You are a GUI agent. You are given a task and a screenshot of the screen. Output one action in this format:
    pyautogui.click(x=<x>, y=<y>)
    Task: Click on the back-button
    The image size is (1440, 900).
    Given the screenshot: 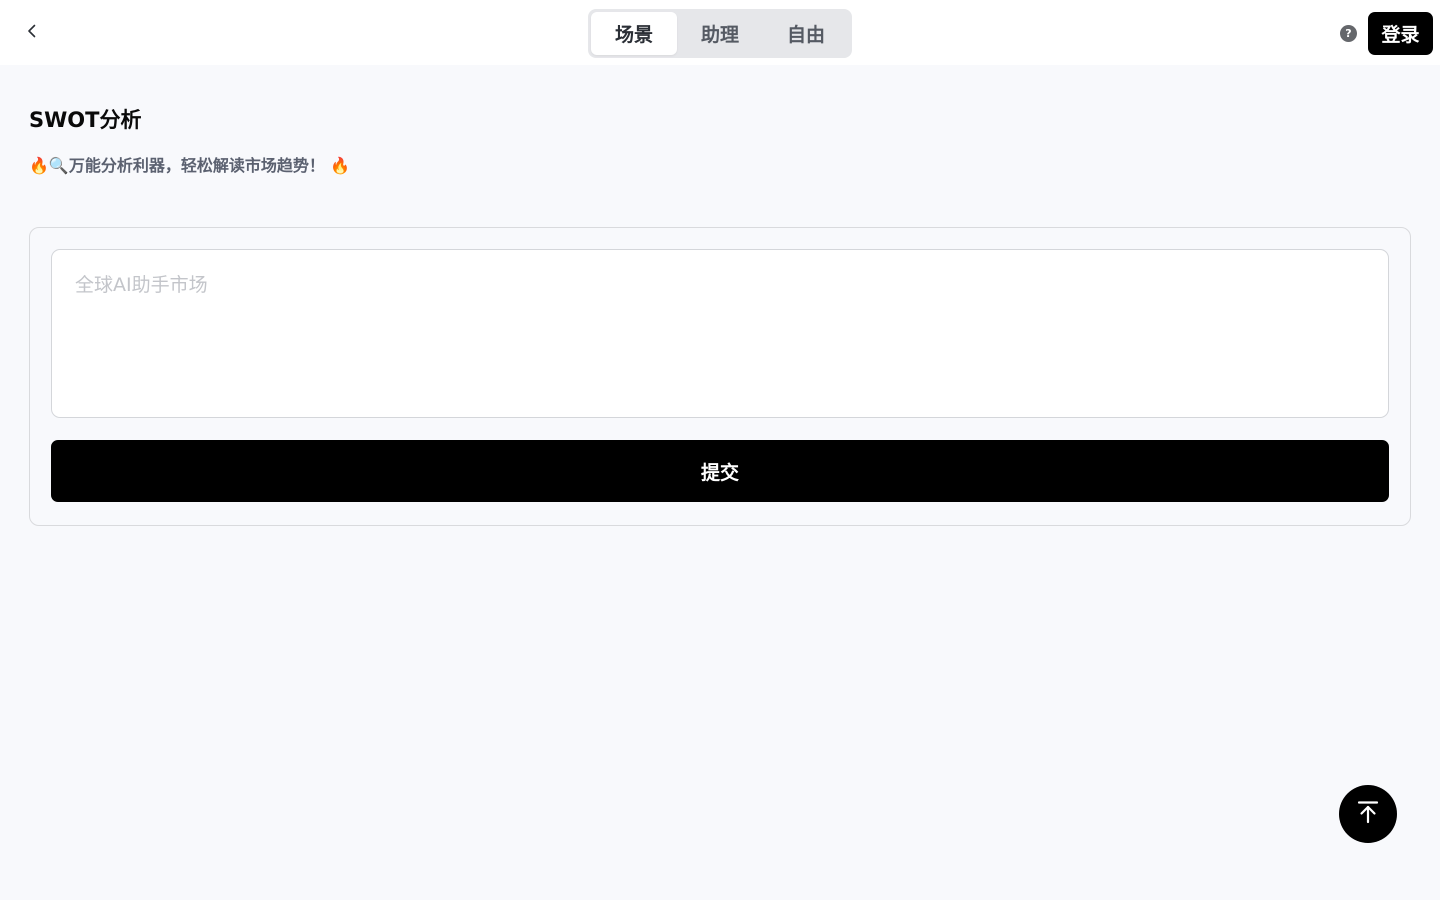 What is the action you would take?
    pyautogui.click(x=32, y=33)
    